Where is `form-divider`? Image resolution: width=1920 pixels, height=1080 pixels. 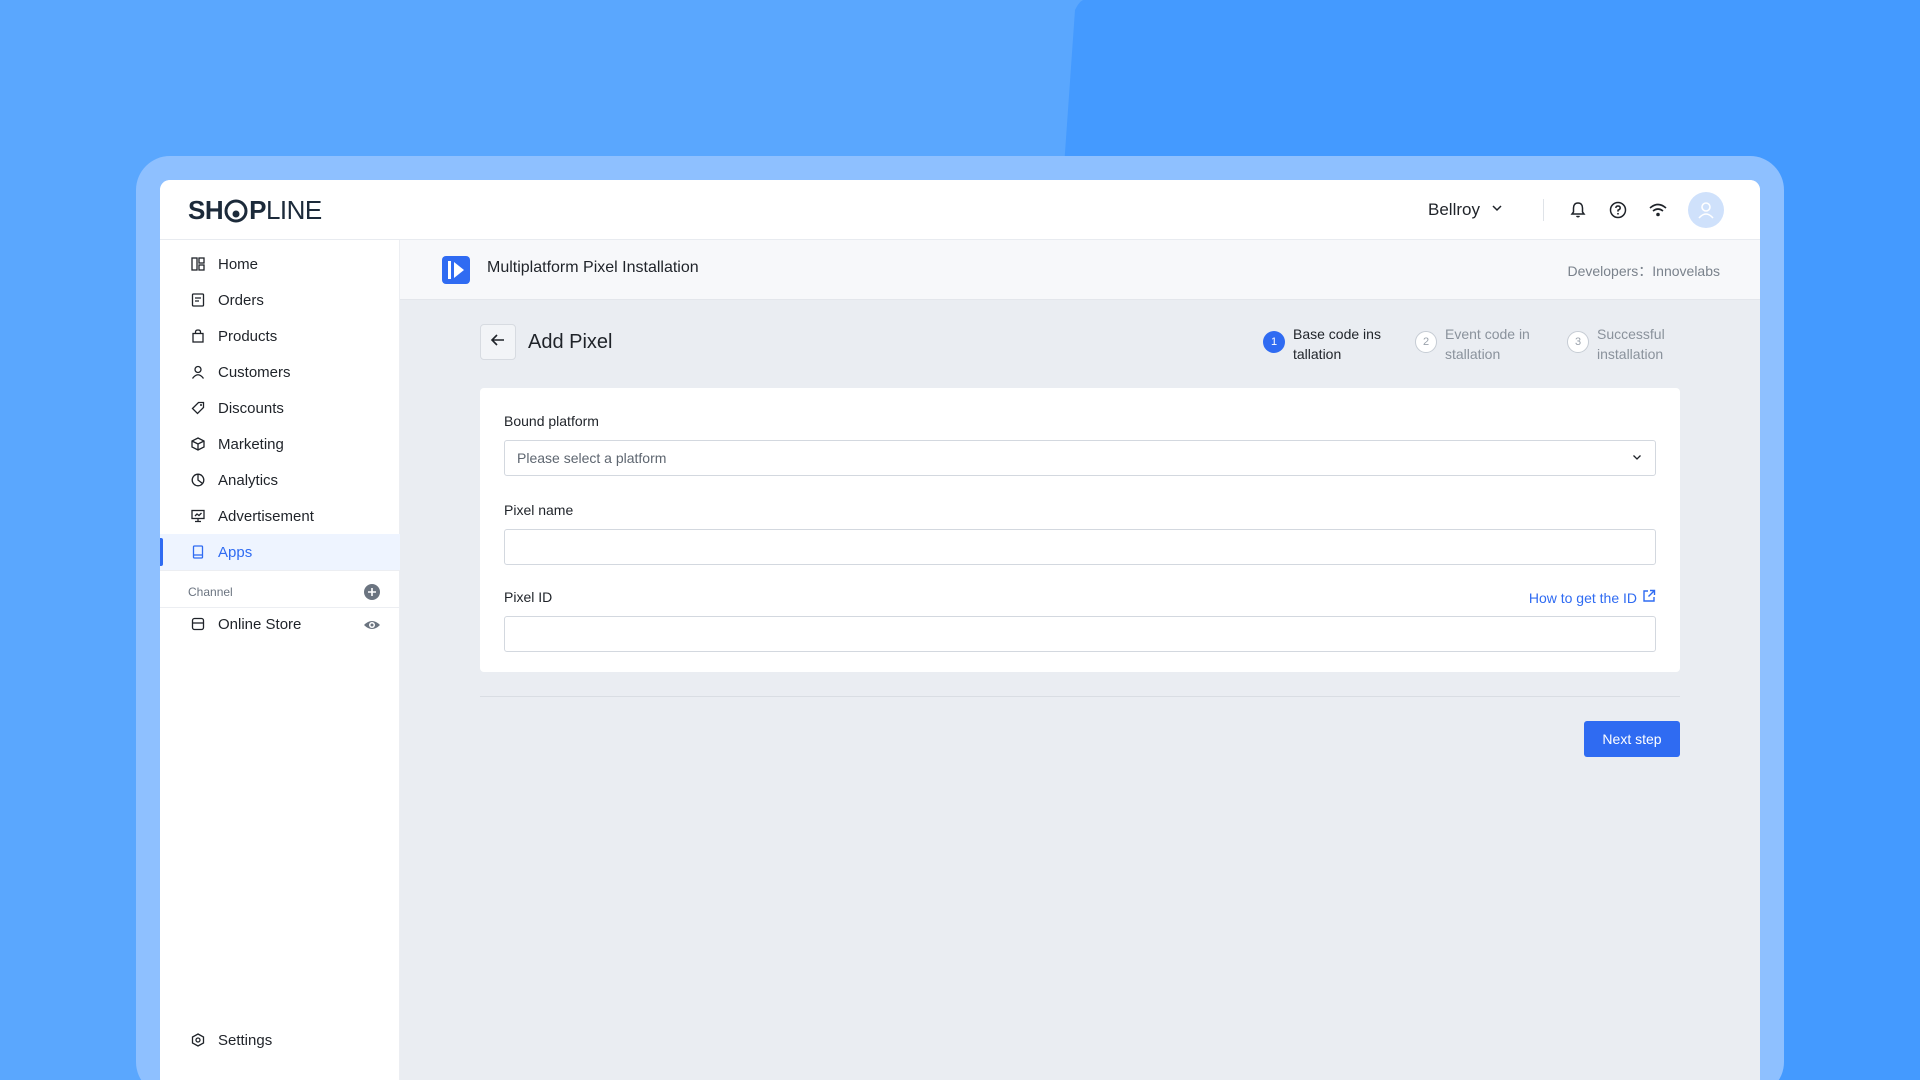 form-divider is located at coordinates (1080, 696).